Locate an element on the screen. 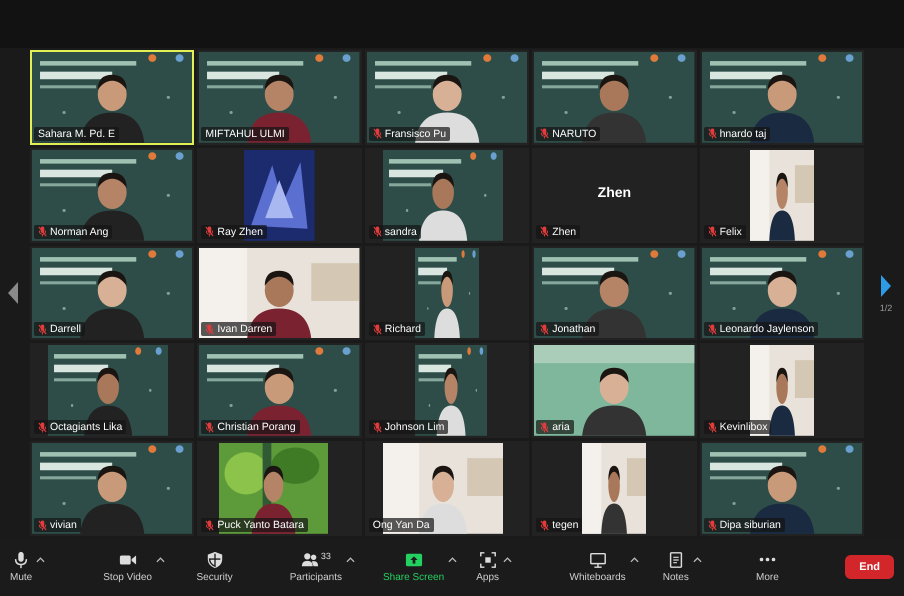 This screenshot has width=904, height=596. toolbar-button: Apps is located at coordinates (488, 567).